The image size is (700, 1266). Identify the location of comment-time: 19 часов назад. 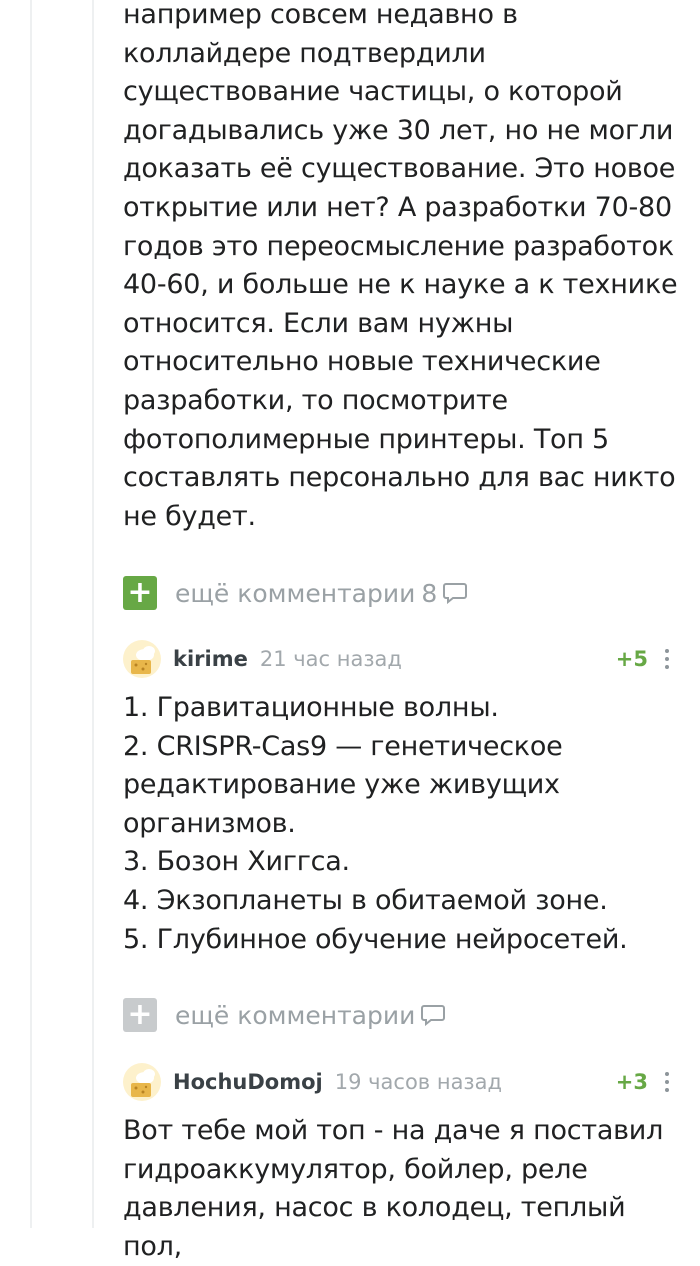
(418, 1082).